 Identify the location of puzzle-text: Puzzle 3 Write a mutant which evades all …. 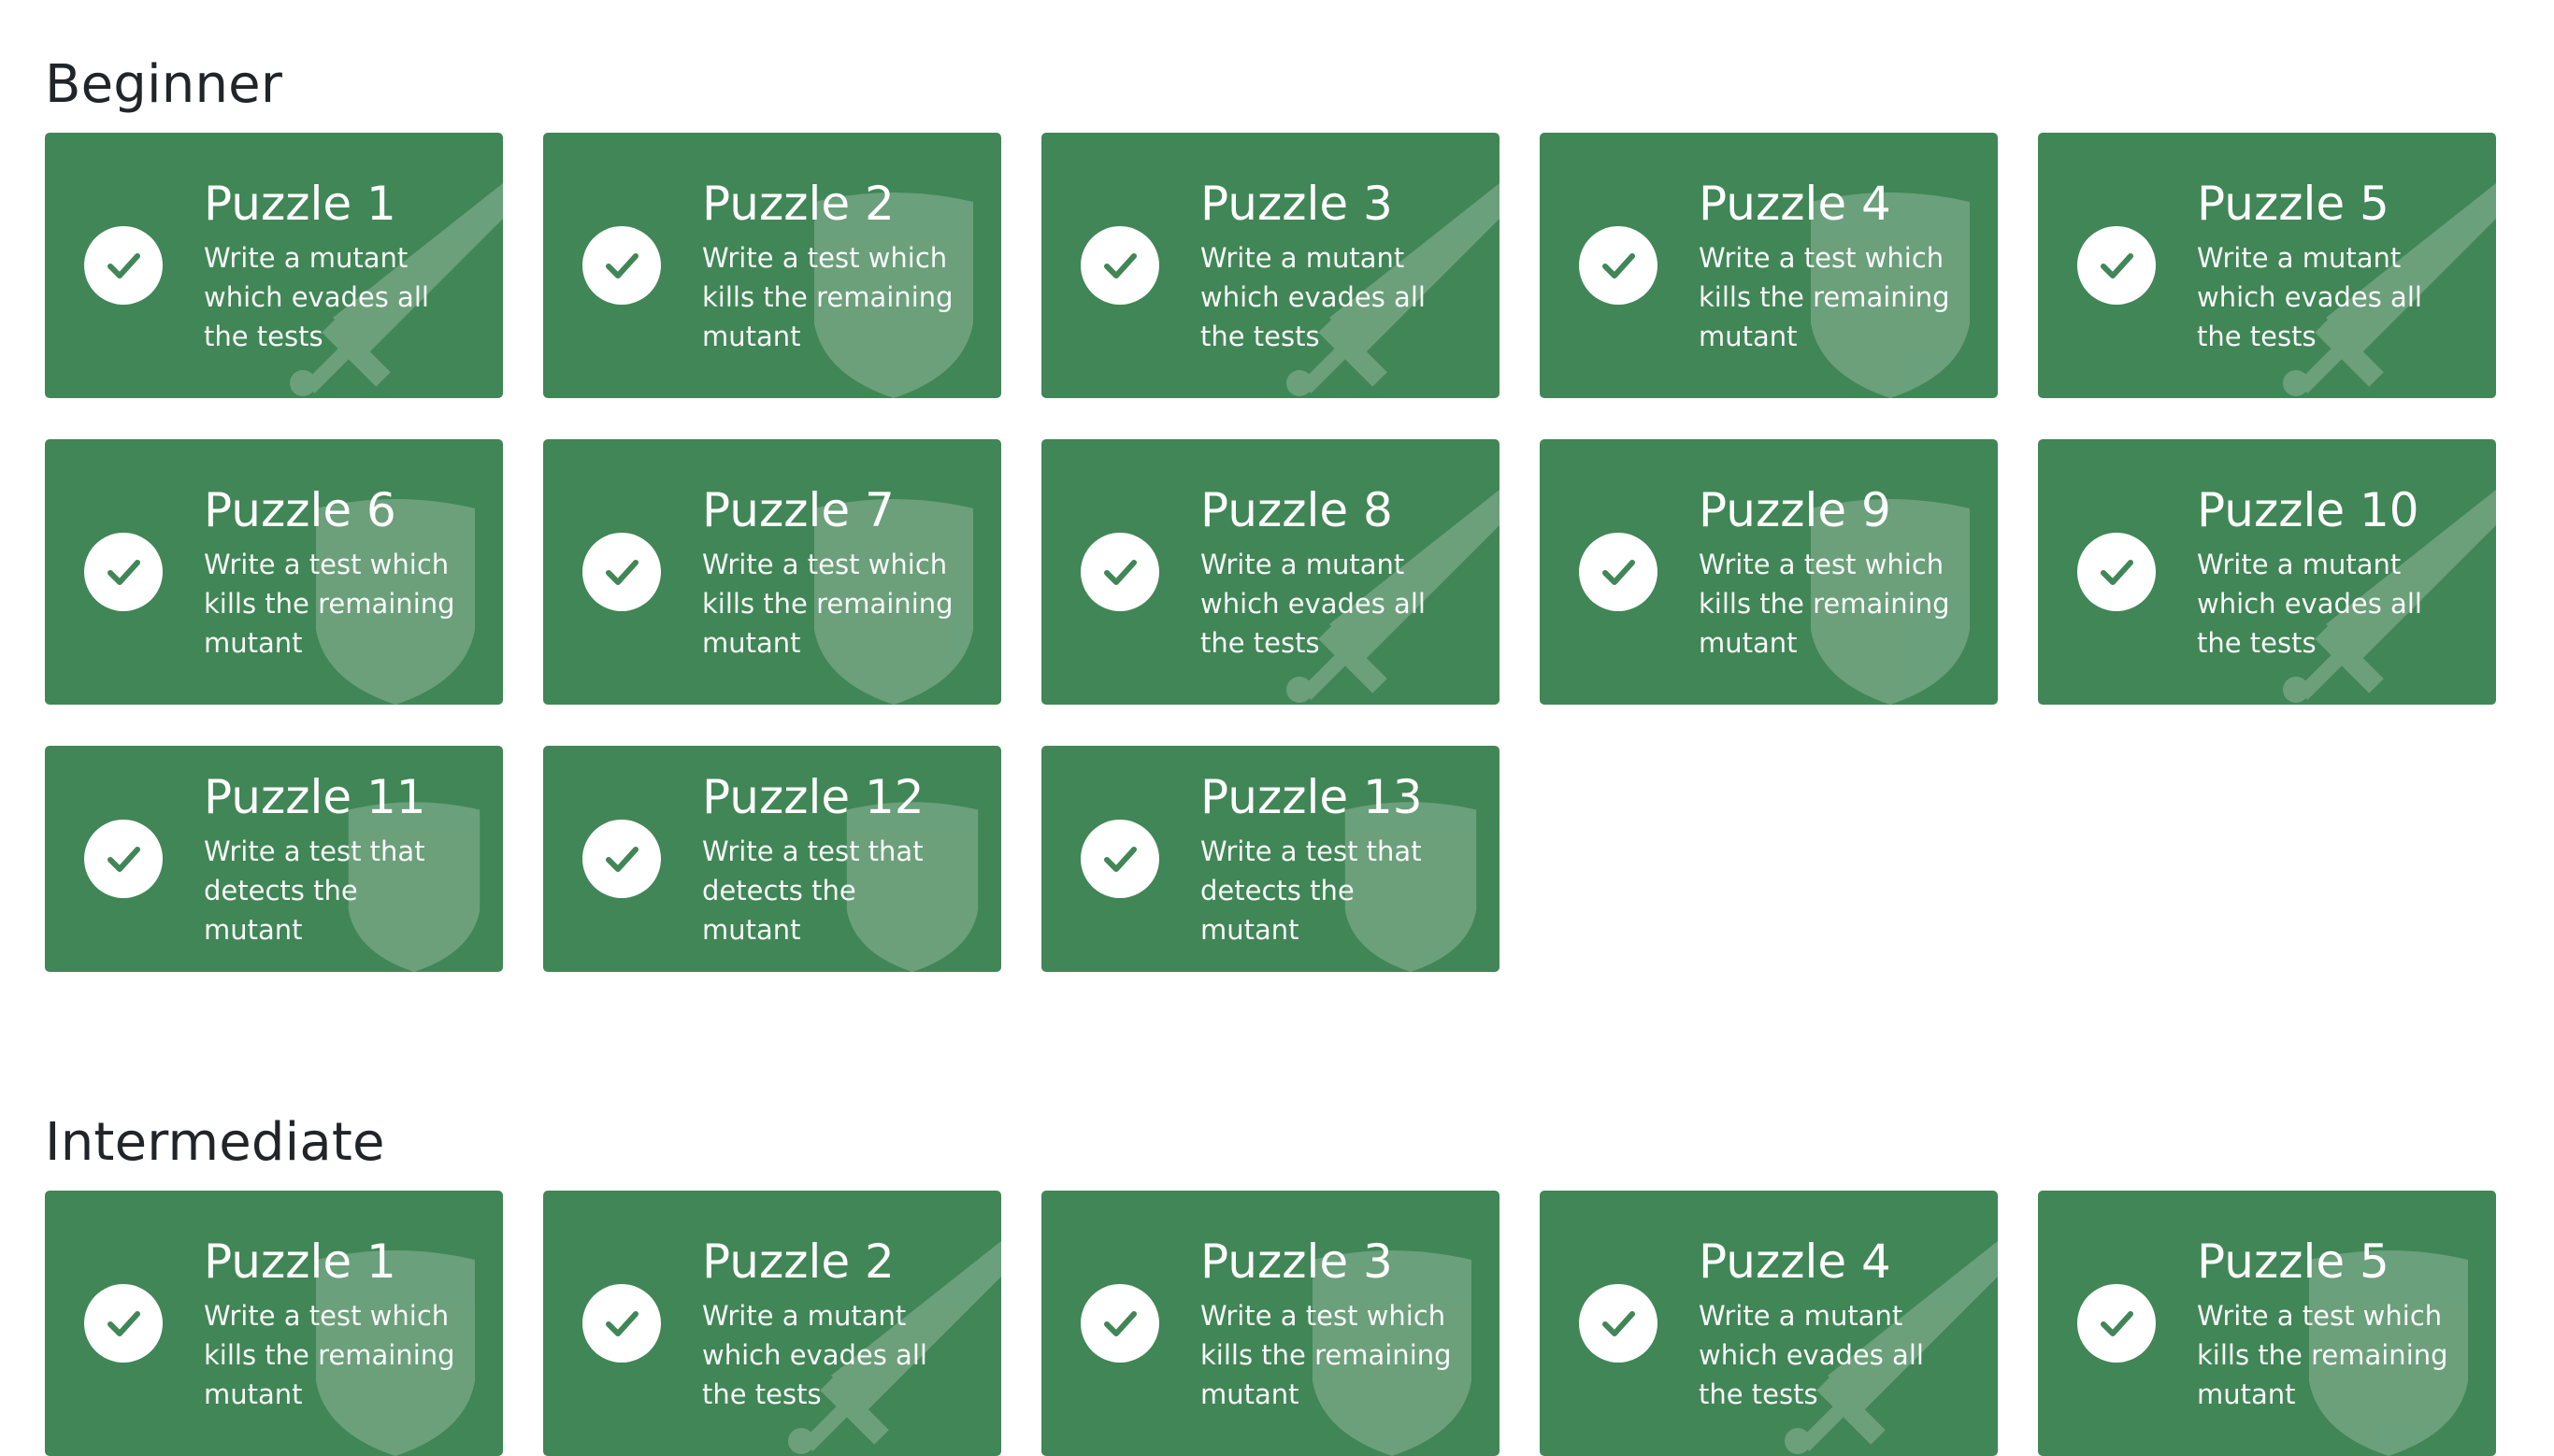
(1342, 265).